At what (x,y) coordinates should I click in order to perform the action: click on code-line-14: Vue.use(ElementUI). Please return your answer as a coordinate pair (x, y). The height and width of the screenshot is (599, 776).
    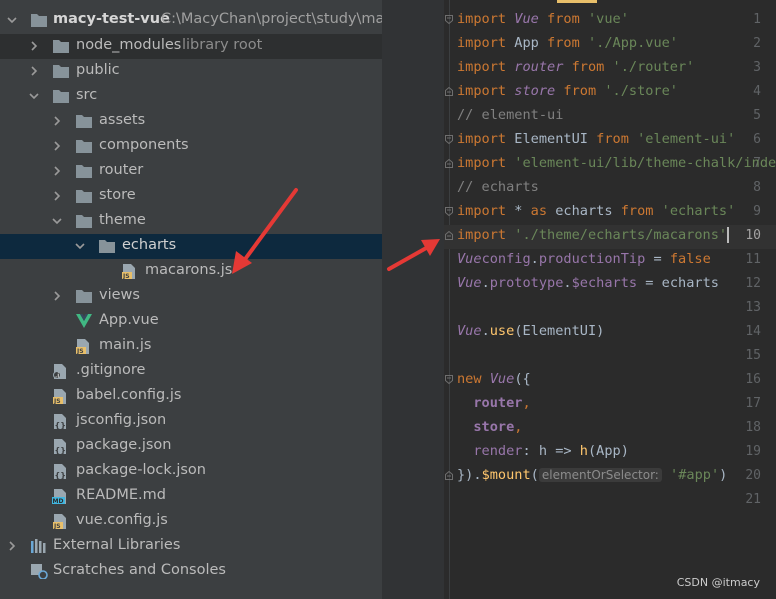
    Looking at the image, I should click on (530, 331).